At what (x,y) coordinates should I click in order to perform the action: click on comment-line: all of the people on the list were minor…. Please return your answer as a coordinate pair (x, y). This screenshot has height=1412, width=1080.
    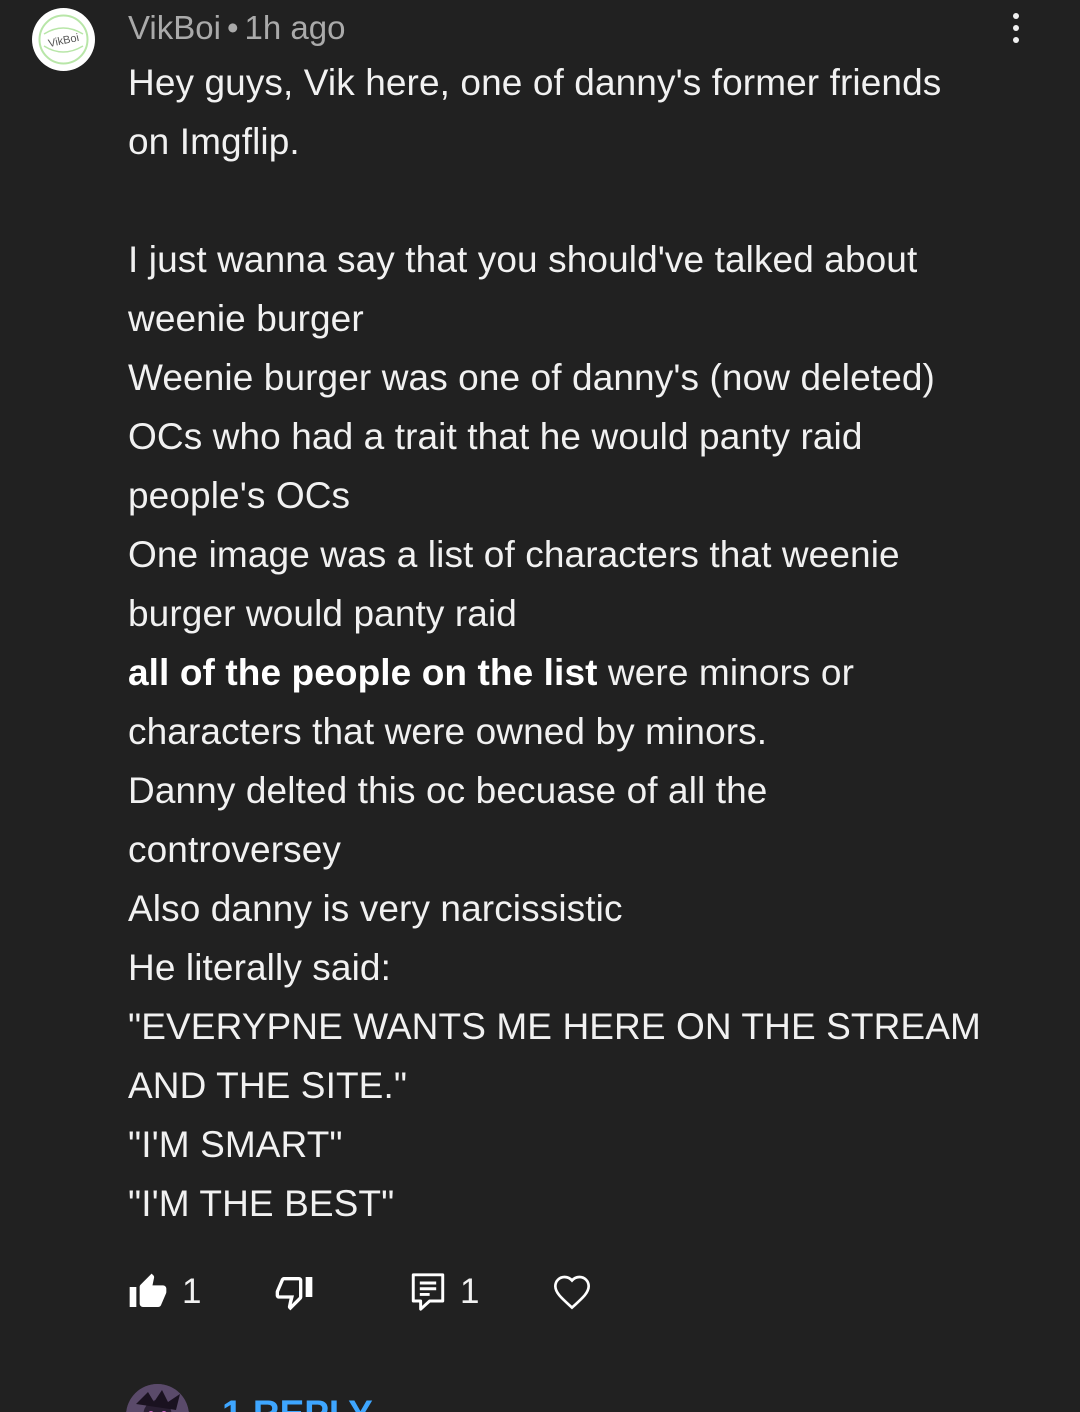
    Looking at the image, I should click on (491, 672).